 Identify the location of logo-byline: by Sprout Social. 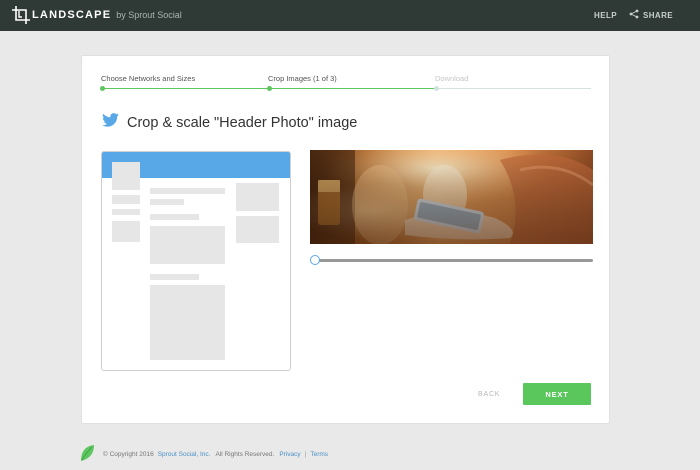
(149, 15).